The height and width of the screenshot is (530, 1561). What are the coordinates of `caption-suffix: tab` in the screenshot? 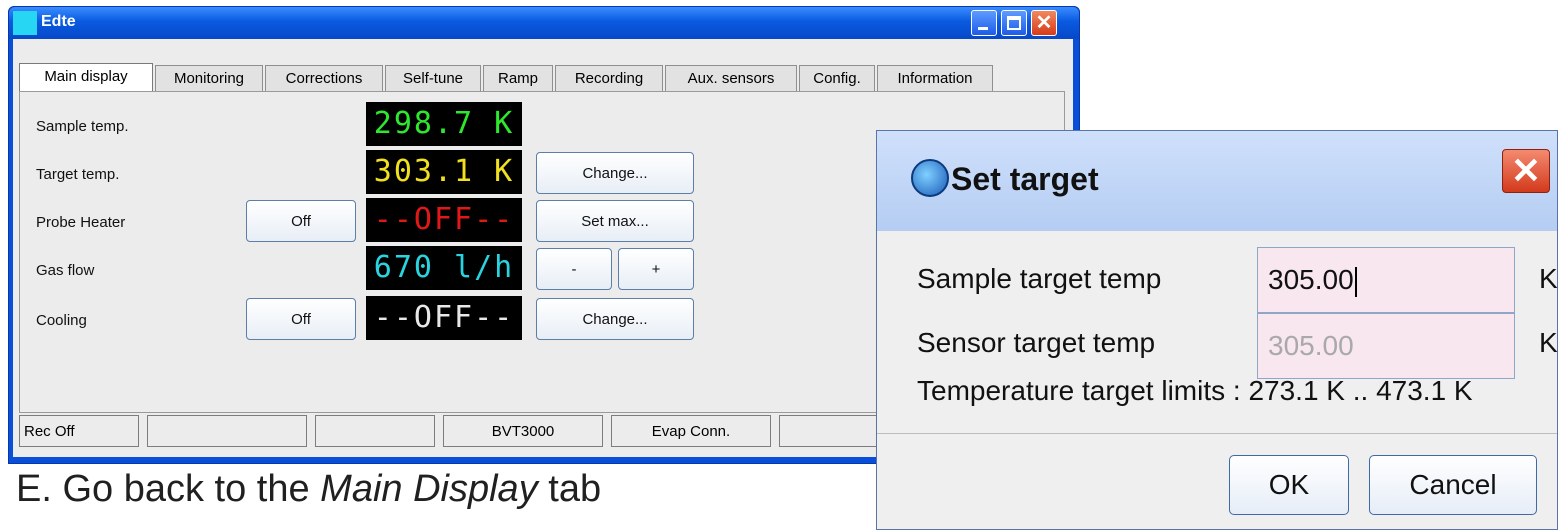 It's located at (569, 489).